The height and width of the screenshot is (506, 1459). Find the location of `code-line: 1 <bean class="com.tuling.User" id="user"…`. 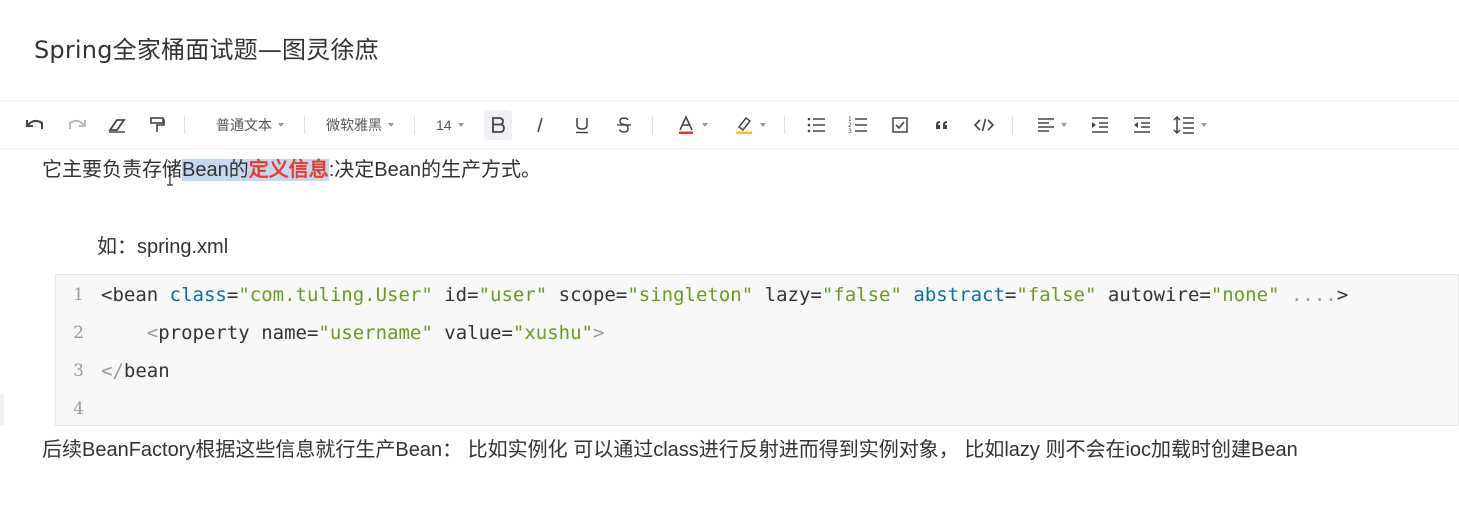

code-line: 1 <bean class="com.tuling.User" id="user"… is located at coordinates (702, 295).